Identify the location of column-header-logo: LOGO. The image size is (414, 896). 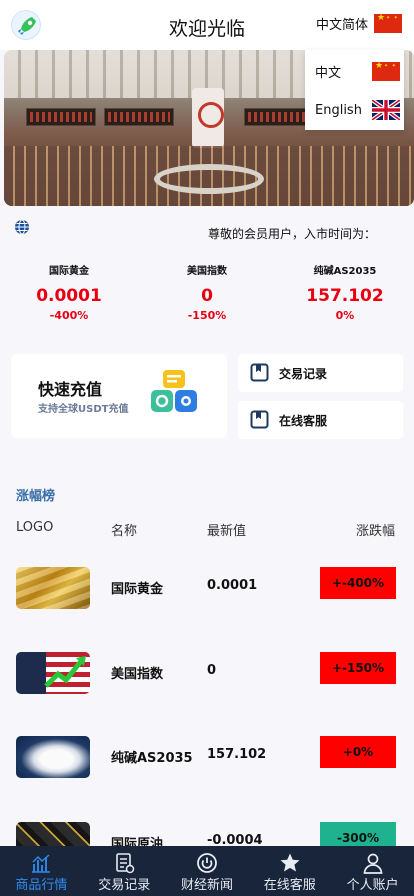
(35, 527).